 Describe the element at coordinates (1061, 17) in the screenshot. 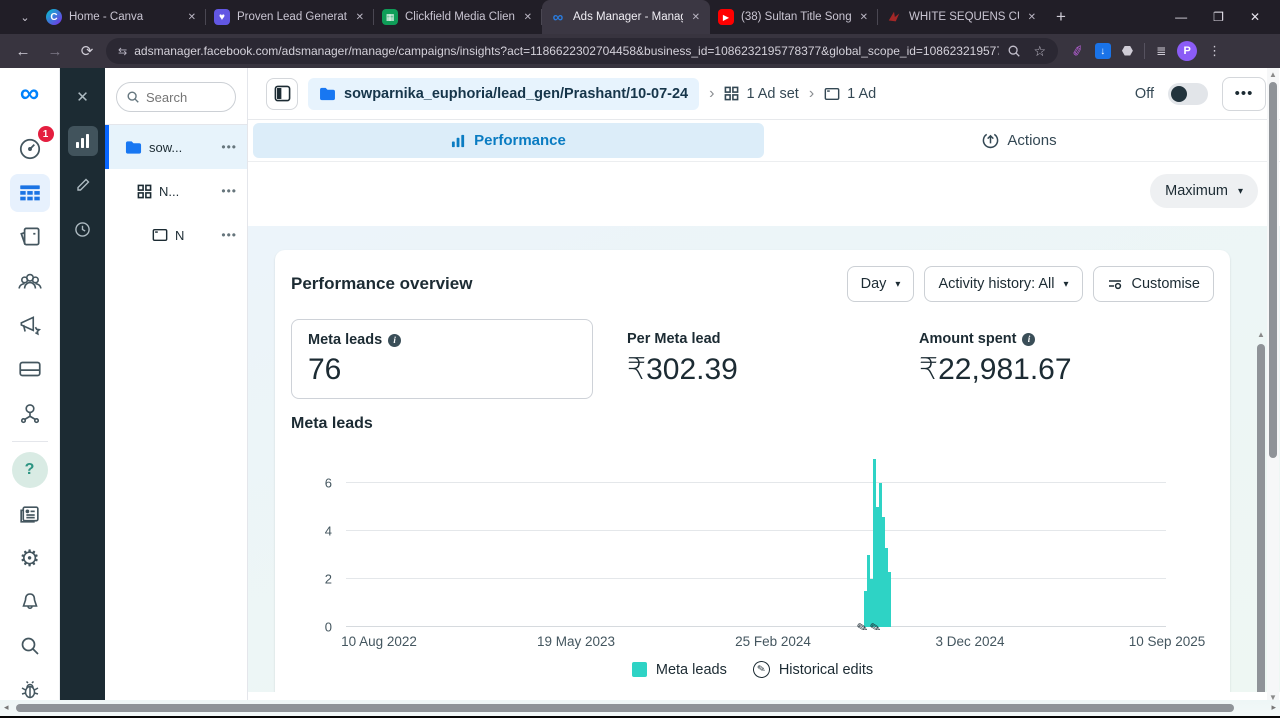

I see `new-tab-button: +` at that location.